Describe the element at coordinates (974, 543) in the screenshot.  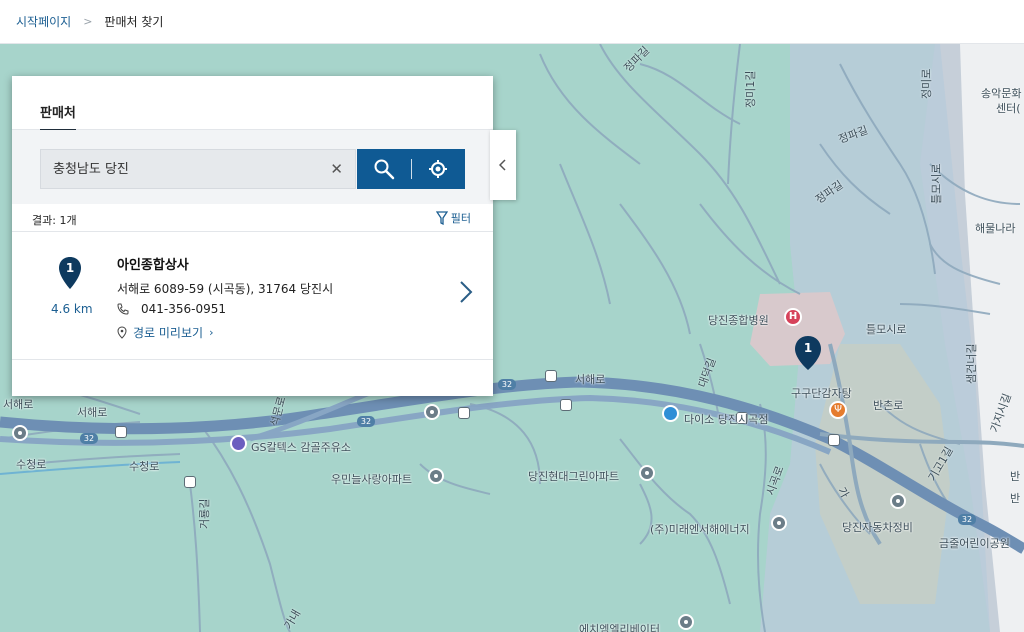
I see `map-label: 금줄어린이공원` at that location.